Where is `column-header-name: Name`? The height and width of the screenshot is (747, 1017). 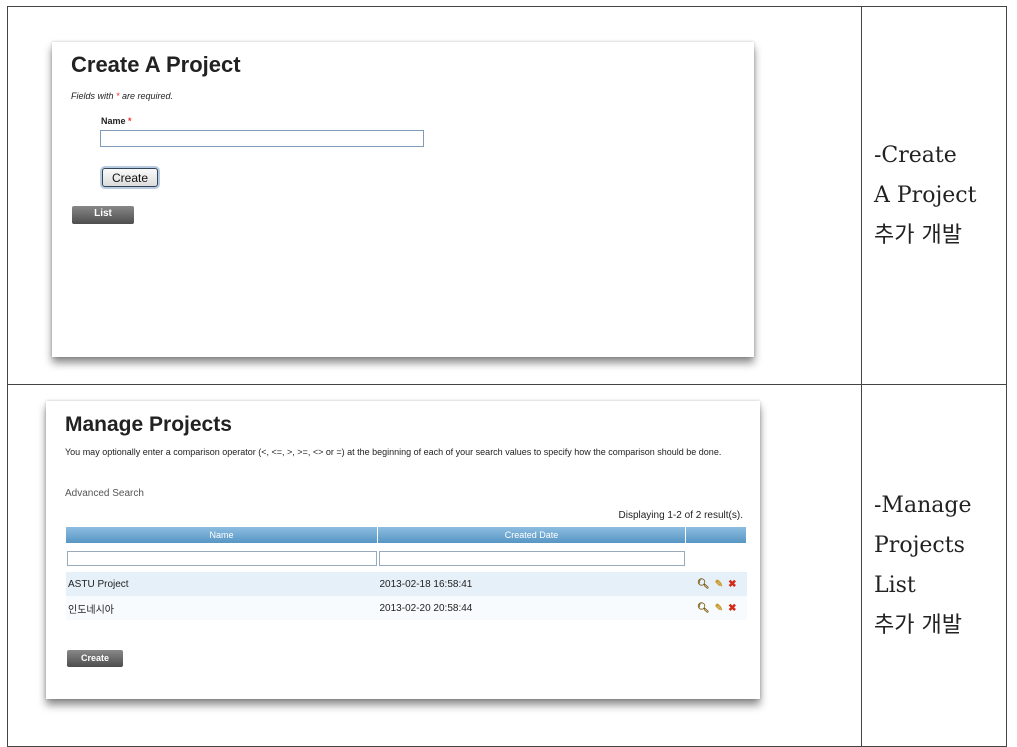
column-header-name: Name is located at coordinates (222, 535).